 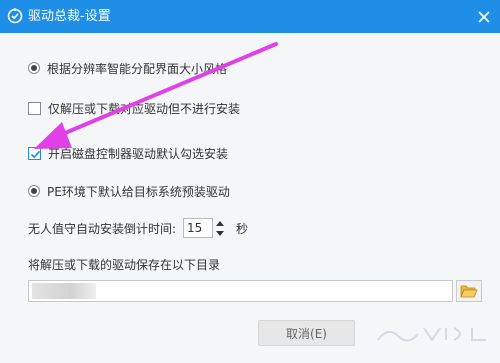 I want to click on app-logo-icon, so click(x=15, y=16).